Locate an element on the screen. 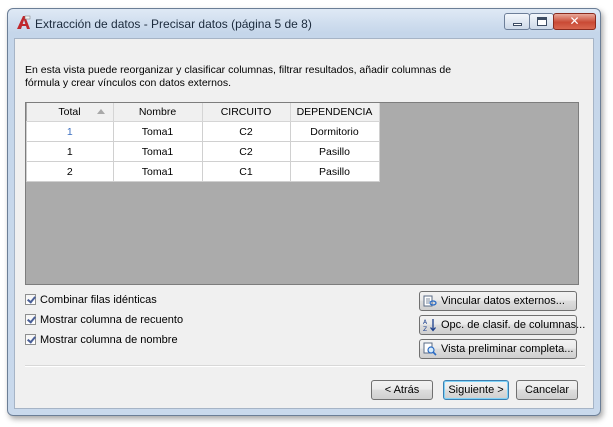 The image size is (613, 427). column-header-dependencia: DEPENDENCIA is located at coordinates (335, 112).